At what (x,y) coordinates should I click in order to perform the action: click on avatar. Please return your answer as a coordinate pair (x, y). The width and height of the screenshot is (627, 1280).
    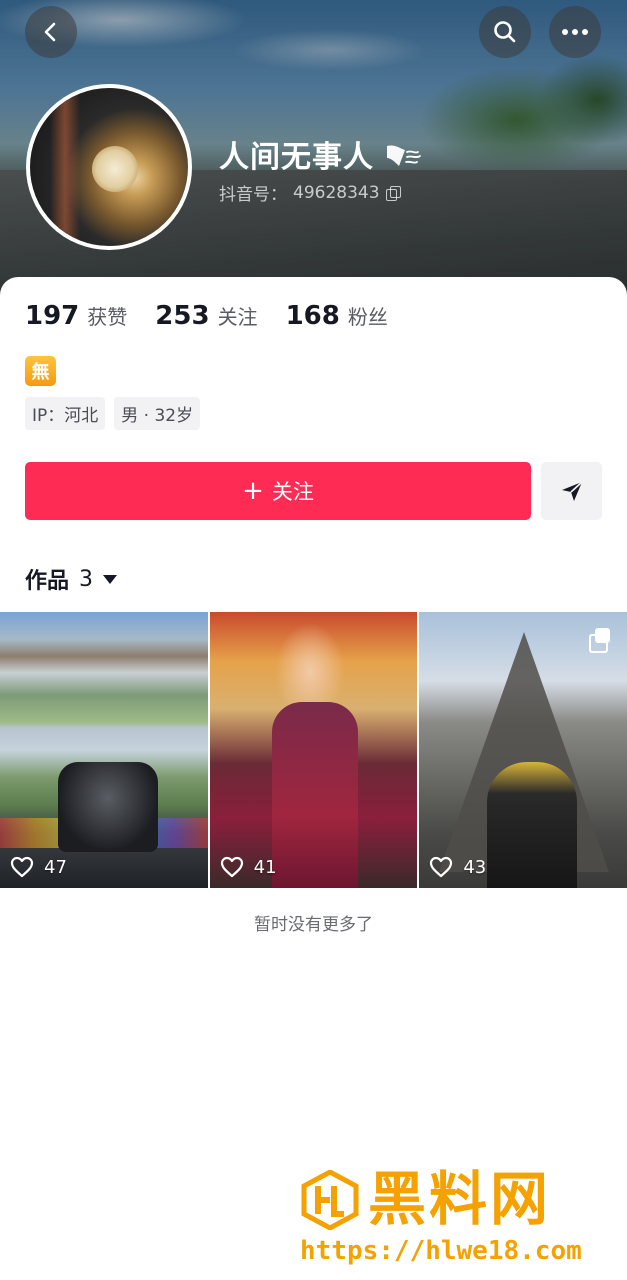
    Looking at the image, I should click on (109, 167).